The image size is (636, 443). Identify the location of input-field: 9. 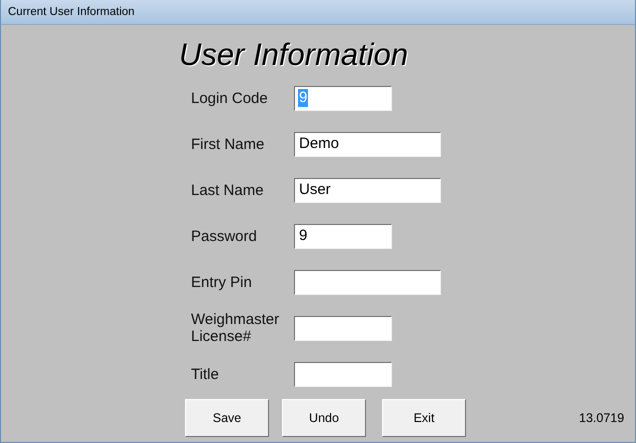
(343, 236).